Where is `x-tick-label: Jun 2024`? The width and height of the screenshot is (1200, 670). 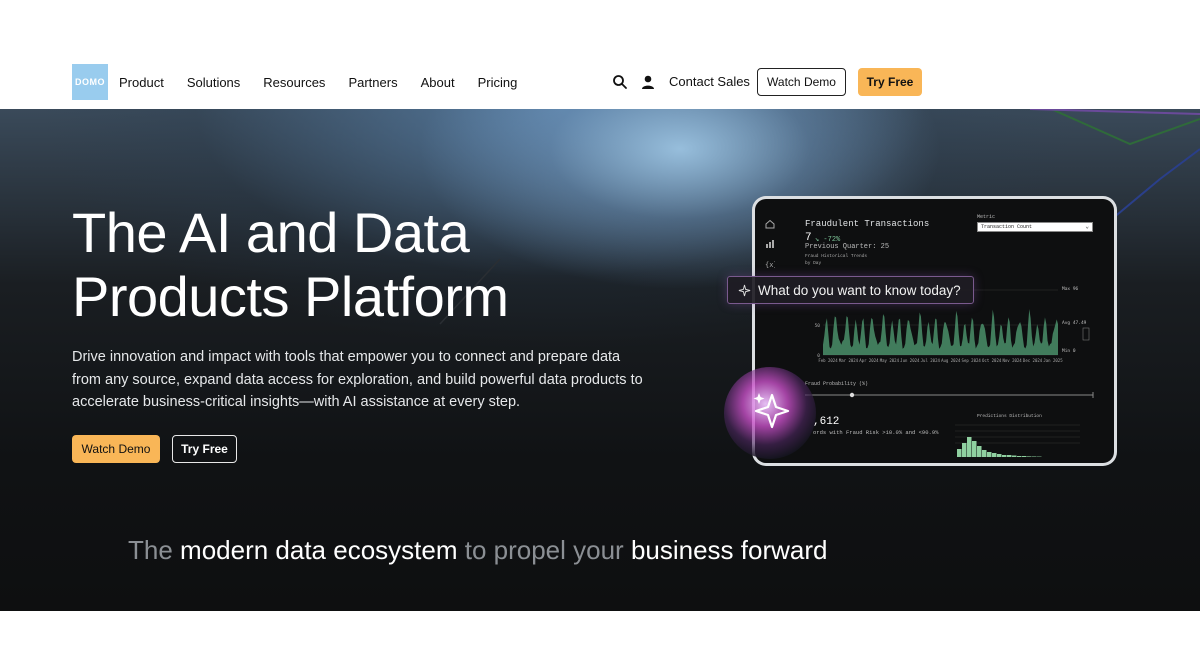 x-tick-label: Jun 2024 is located at coordinates (910, 360).